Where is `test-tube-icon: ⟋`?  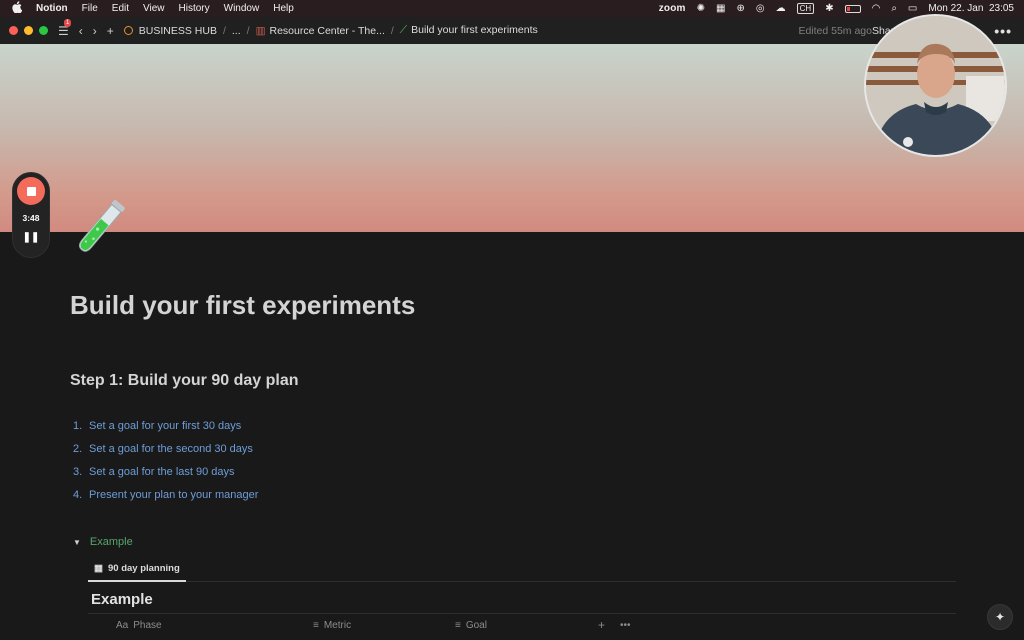
test-tube-icon: ⟋ is located at coordinates (403, 30).